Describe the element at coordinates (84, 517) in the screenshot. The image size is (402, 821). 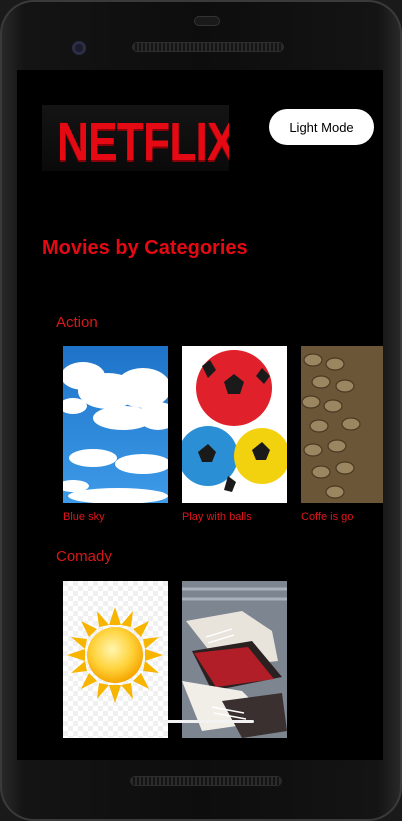
I see `movie-title: Blue sky` at that location.